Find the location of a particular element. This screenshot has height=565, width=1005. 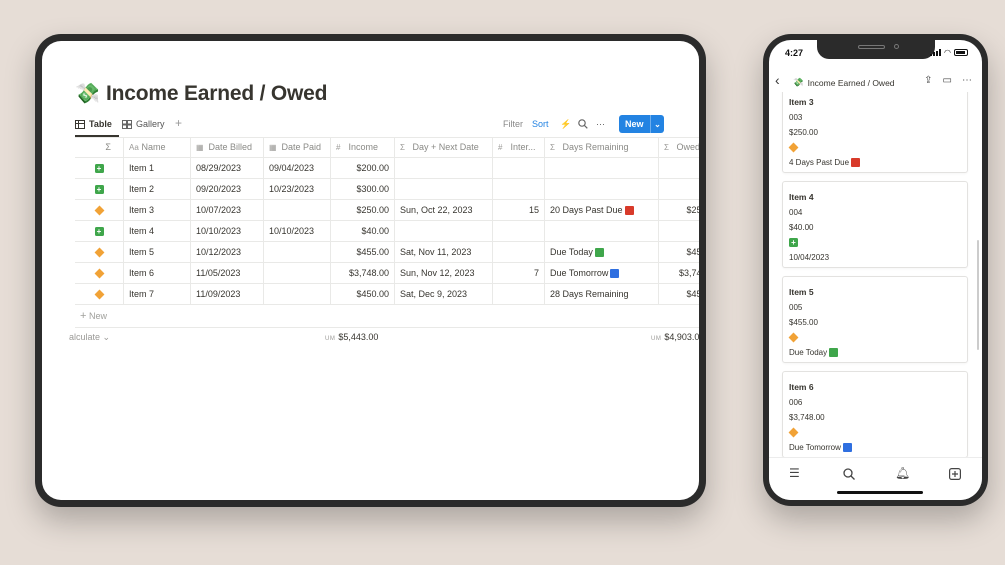

tab-table: Table is located at coordinates (93, 124).